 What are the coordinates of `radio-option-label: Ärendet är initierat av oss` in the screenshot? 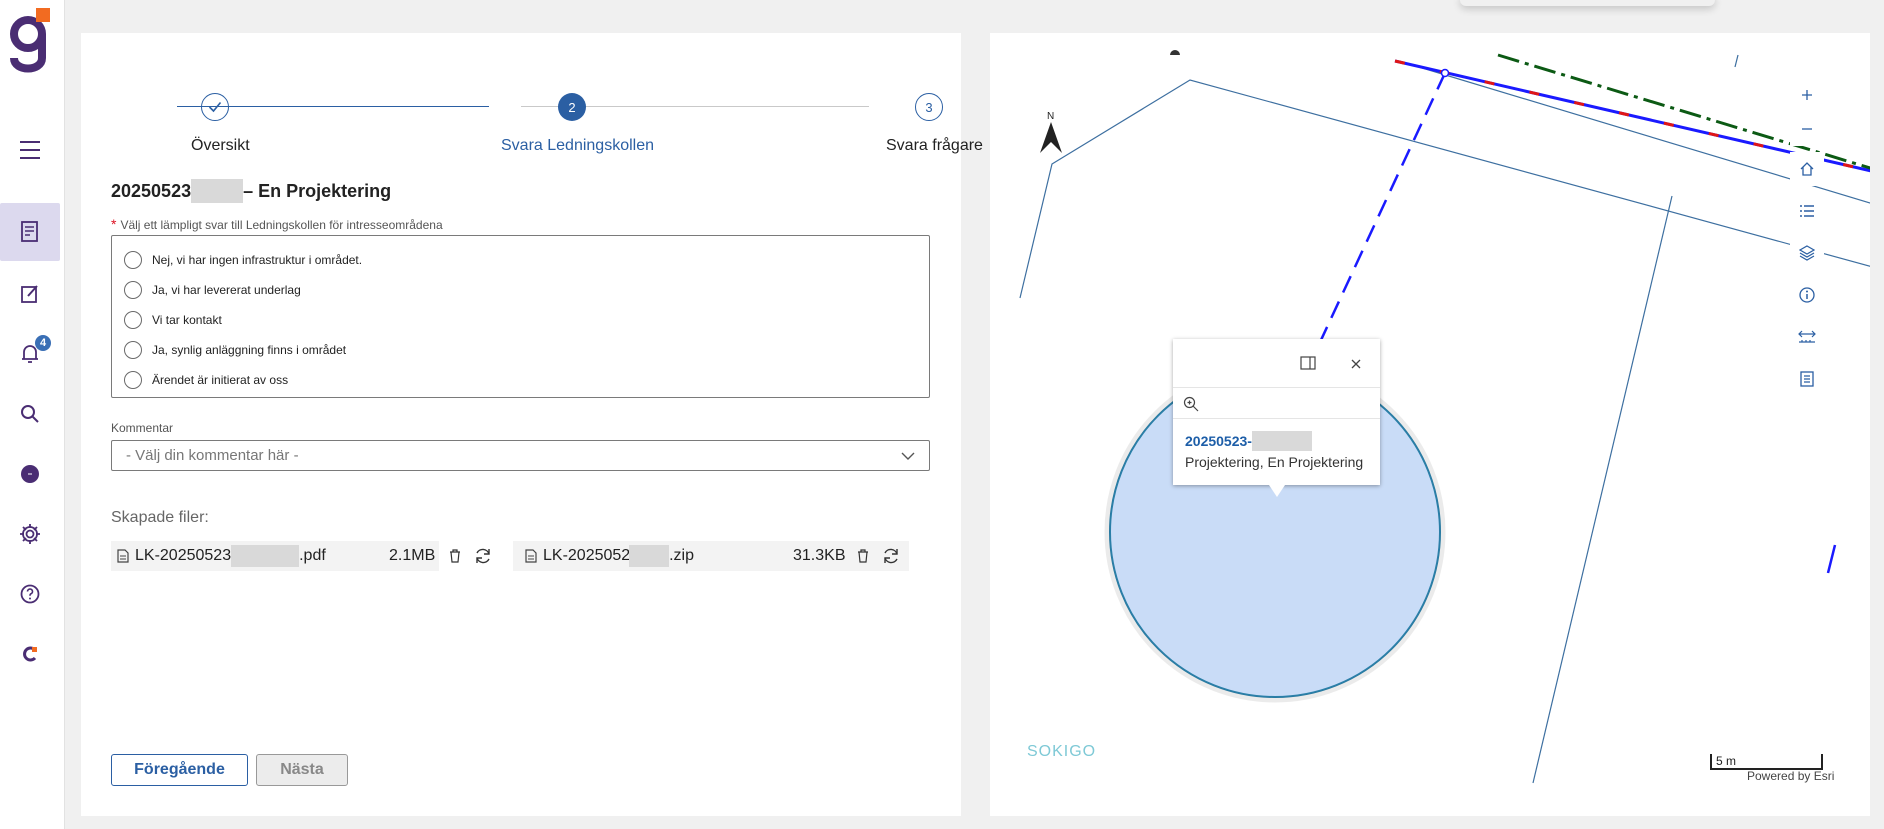 It's located at (220, 380).